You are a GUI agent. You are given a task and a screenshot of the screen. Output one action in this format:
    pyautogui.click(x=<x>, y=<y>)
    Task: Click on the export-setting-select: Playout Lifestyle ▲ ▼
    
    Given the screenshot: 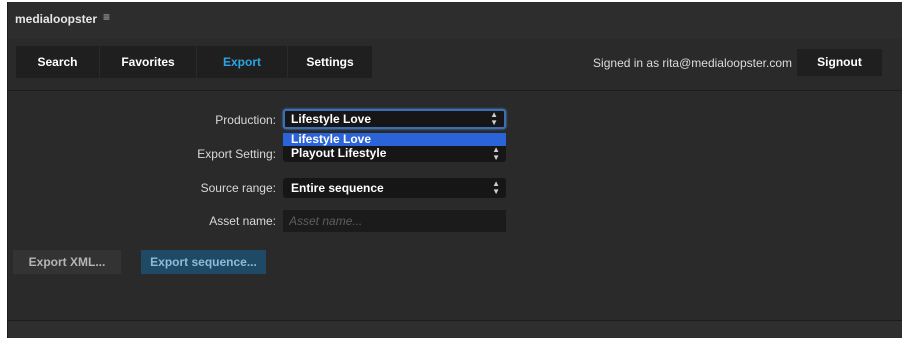 What is the action you would take?
    pyautogui.click(x=394, y=154)
    